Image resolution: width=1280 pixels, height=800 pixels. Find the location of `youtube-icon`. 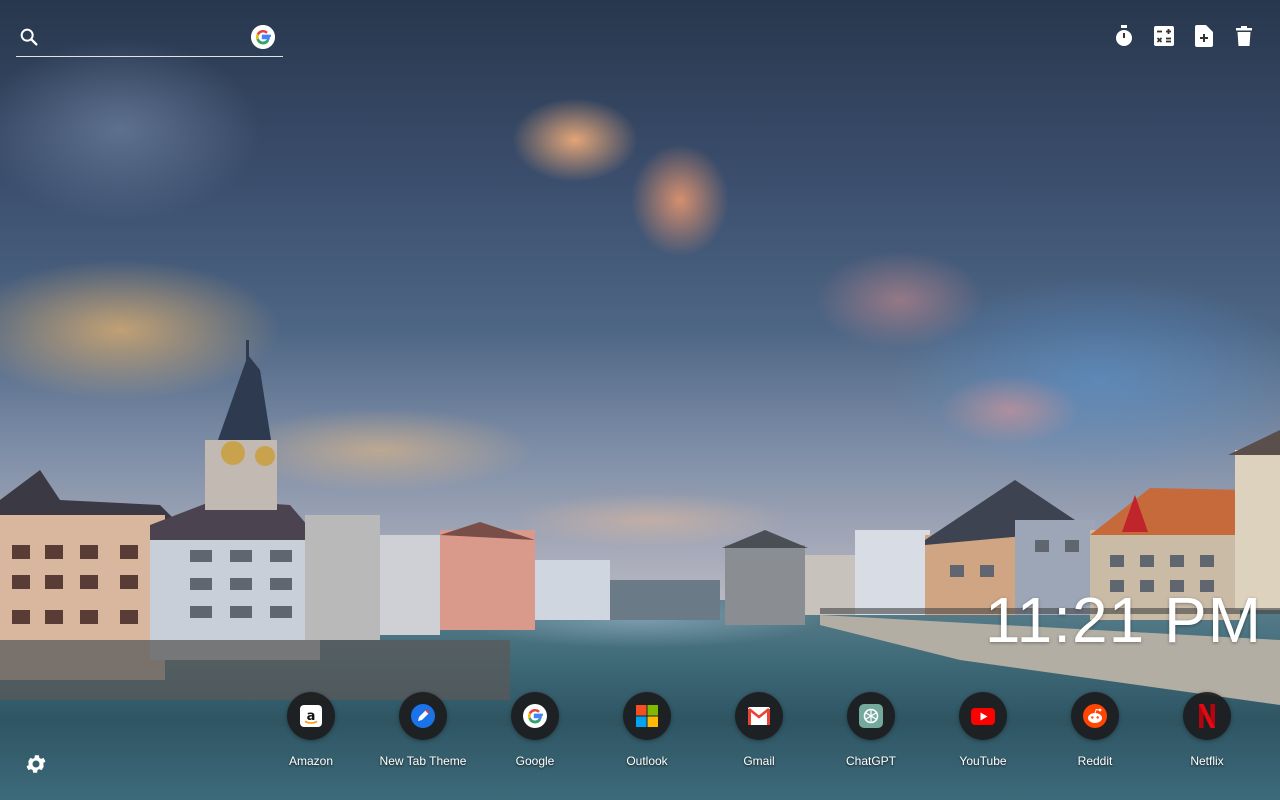

youtube-icon is located at coordinates (983, 716).